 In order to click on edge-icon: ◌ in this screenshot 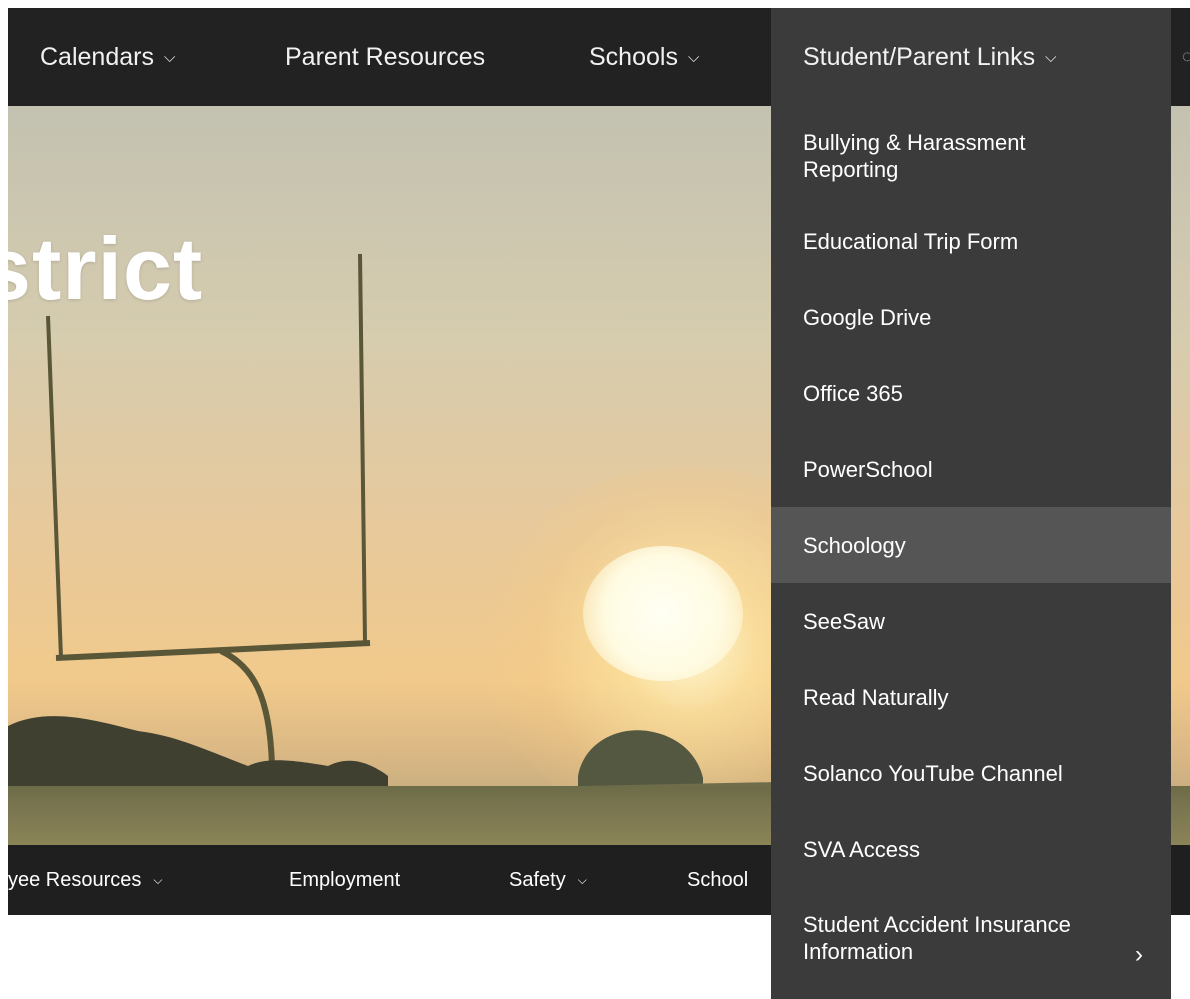, I will do `click(1186, 56)`.